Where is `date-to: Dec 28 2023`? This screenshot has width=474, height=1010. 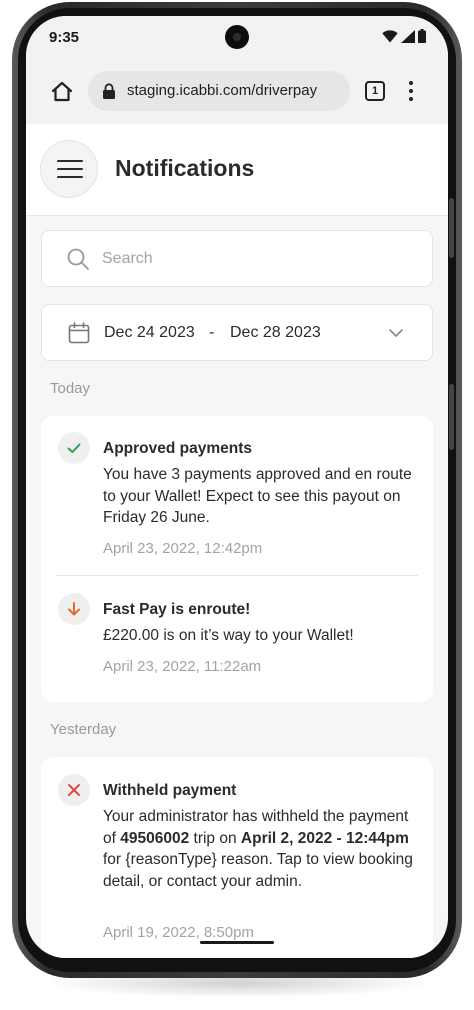
date-to: Dec 28 2023 is located at coordinates (275, 332).